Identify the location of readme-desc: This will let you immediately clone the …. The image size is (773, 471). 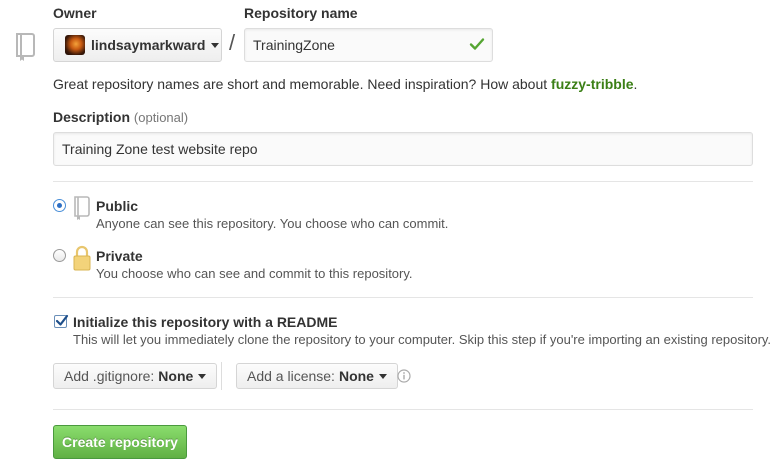
(422, 339).